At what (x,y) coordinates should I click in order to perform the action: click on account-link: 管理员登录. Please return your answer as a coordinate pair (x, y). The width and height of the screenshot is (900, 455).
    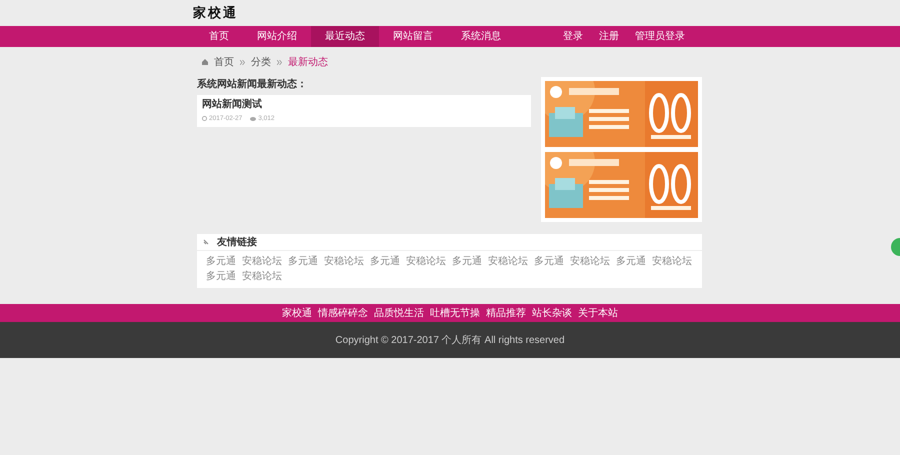
    Looking at the image, I should click on (660, 36).